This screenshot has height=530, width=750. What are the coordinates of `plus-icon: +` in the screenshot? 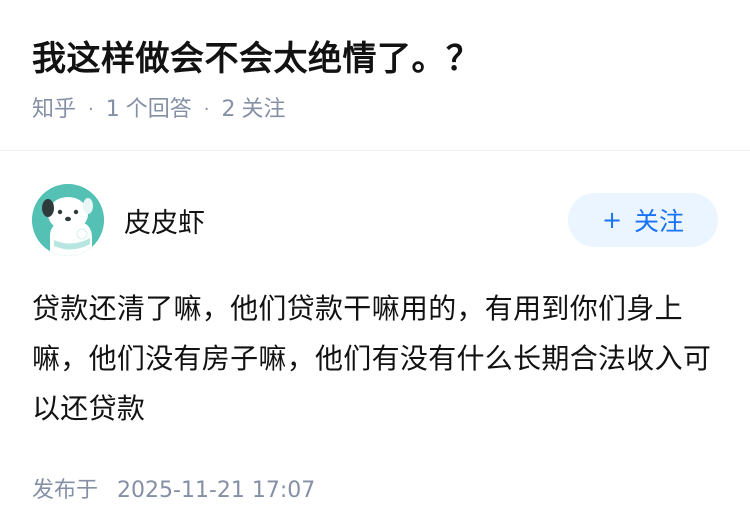 It's located at (612, 220).